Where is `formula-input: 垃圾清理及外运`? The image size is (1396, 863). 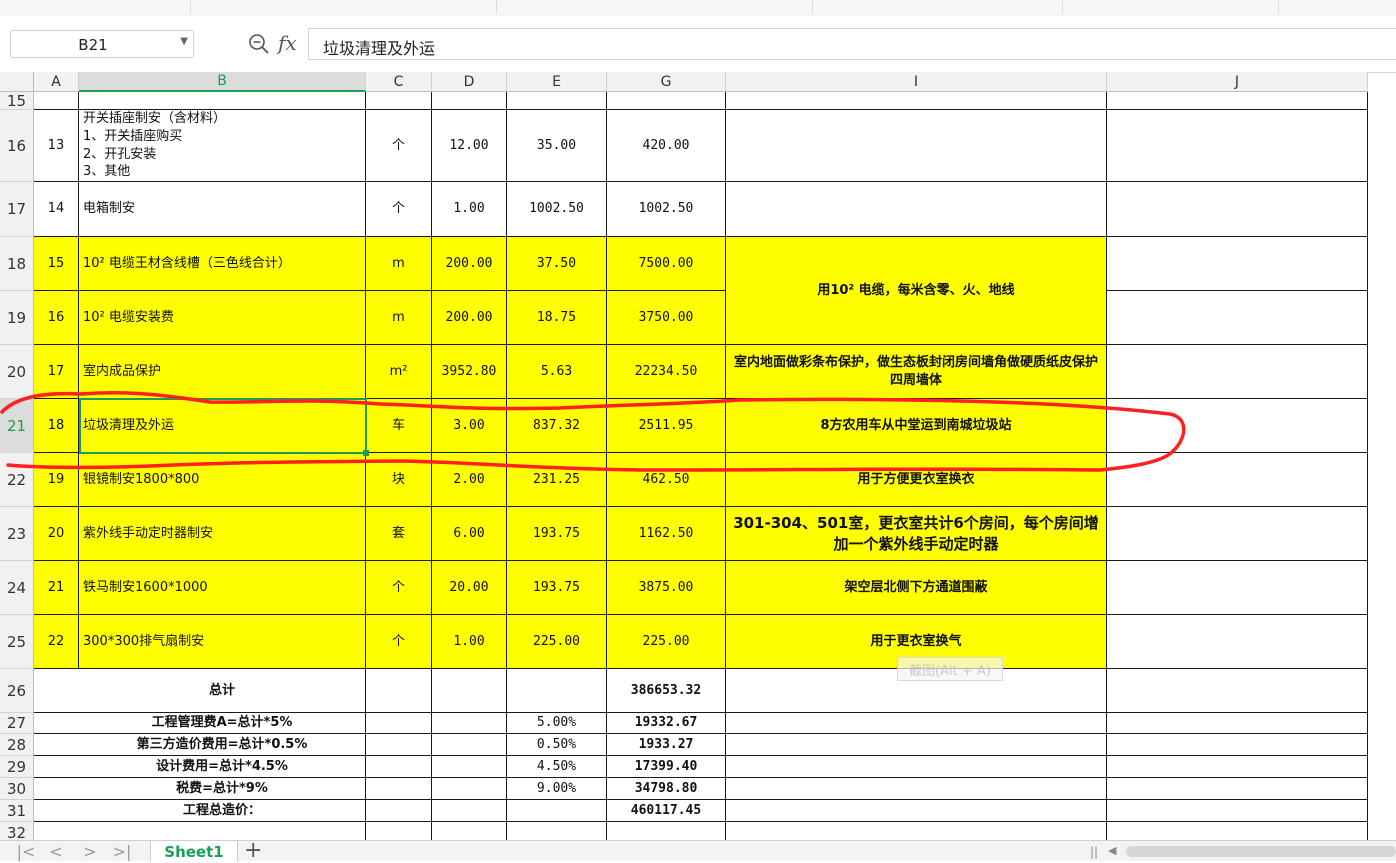
formula-input: 垃圾清理及外运 is located at coordinates (852, 44).